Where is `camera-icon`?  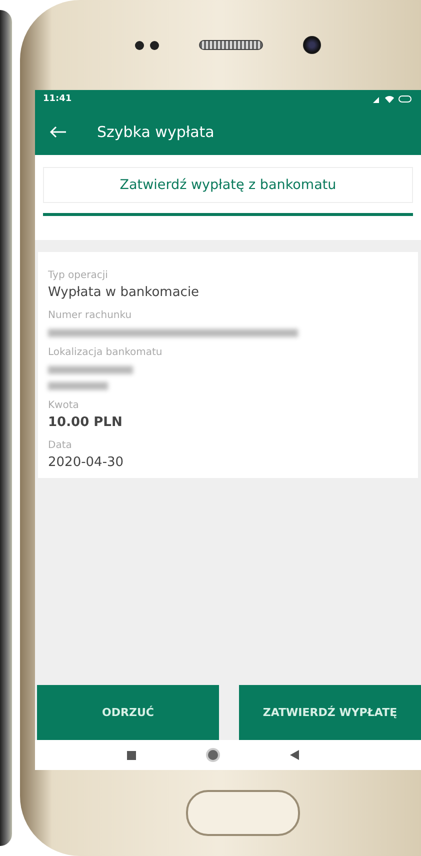
camera-icon is located at coordinates (312, 45).